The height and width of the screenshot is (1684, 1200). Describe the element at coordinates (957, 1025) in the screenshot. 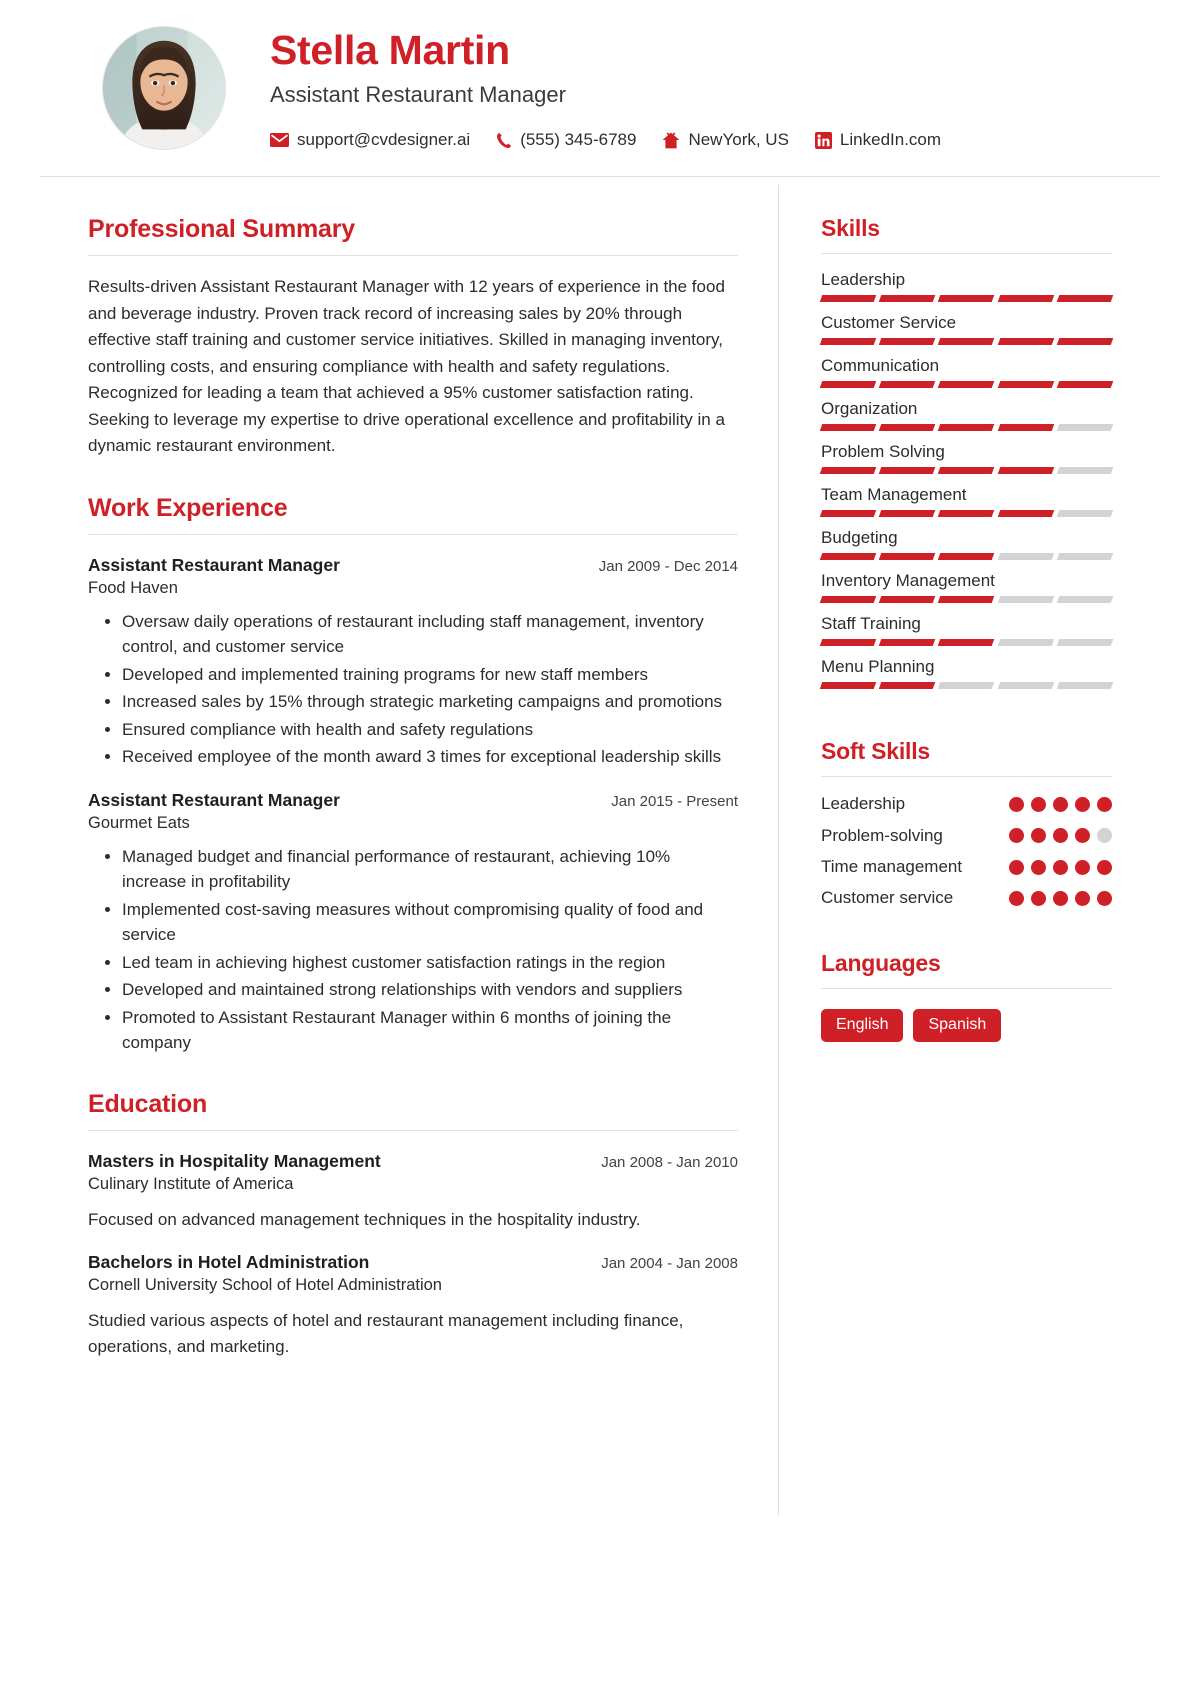

I see `language-badge: Spanish` at that location.